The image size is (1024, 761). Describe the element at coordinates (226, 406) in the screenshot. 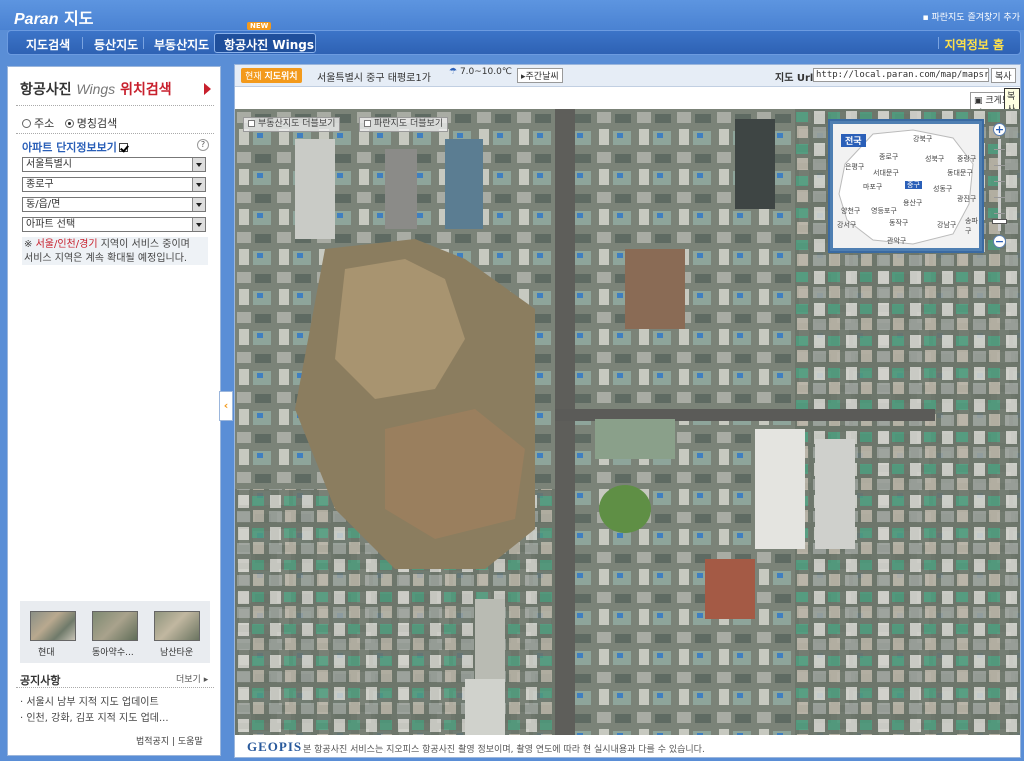

I see `collapse-panel-button: ‹` at that location.